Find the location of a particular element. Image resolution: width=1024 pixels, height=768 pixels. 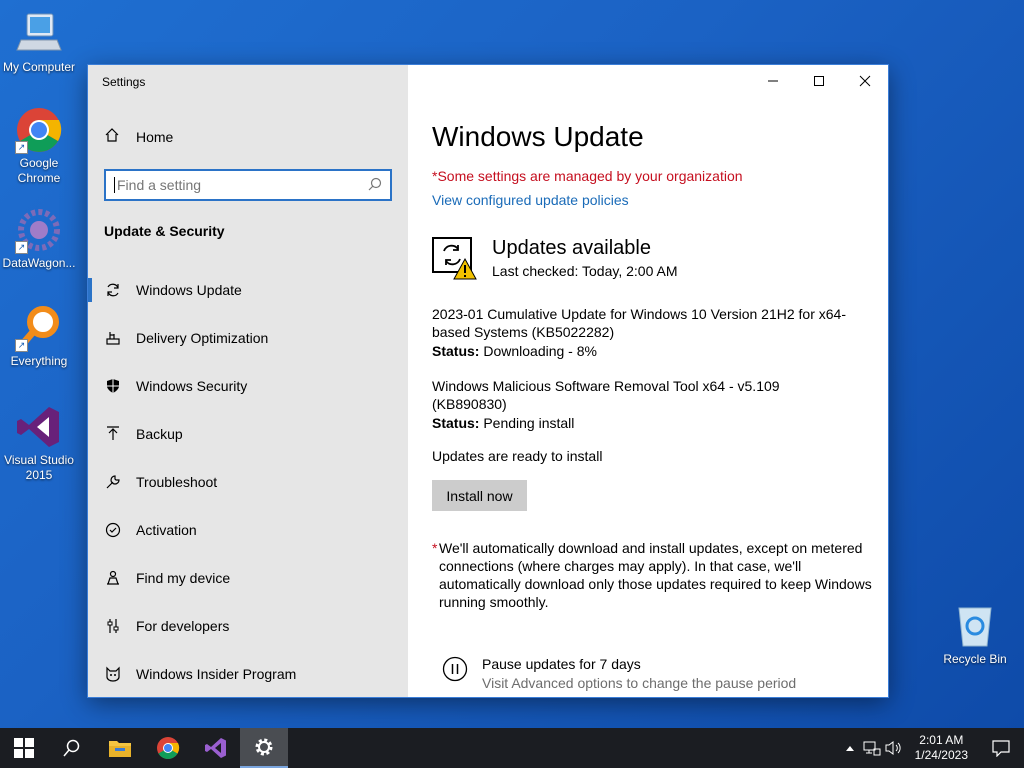

sidebar-item-troubleshoot: Troubleshoot is located at coordinates (248, 482).